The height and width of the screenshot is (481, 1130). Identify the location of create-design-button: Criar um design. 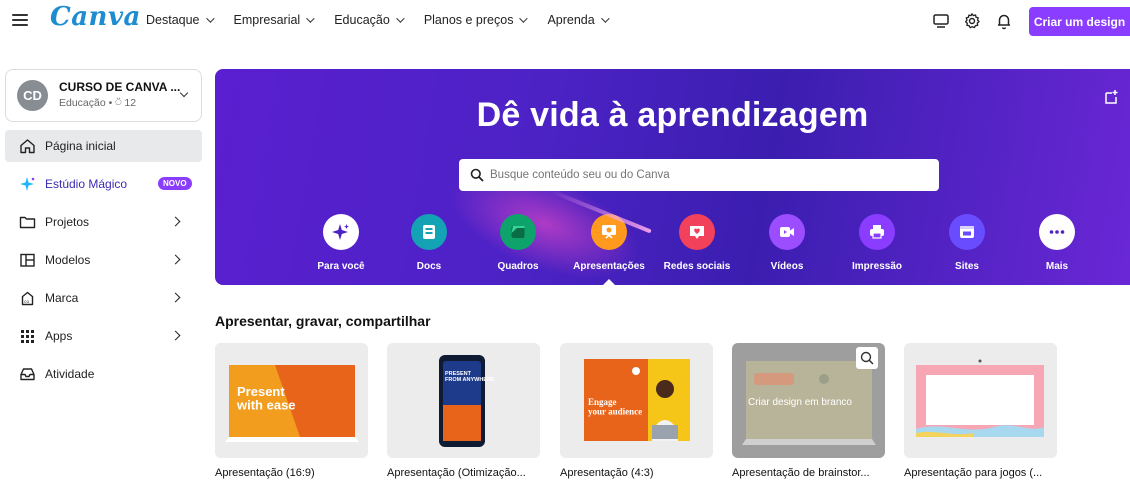
(1079, 21).